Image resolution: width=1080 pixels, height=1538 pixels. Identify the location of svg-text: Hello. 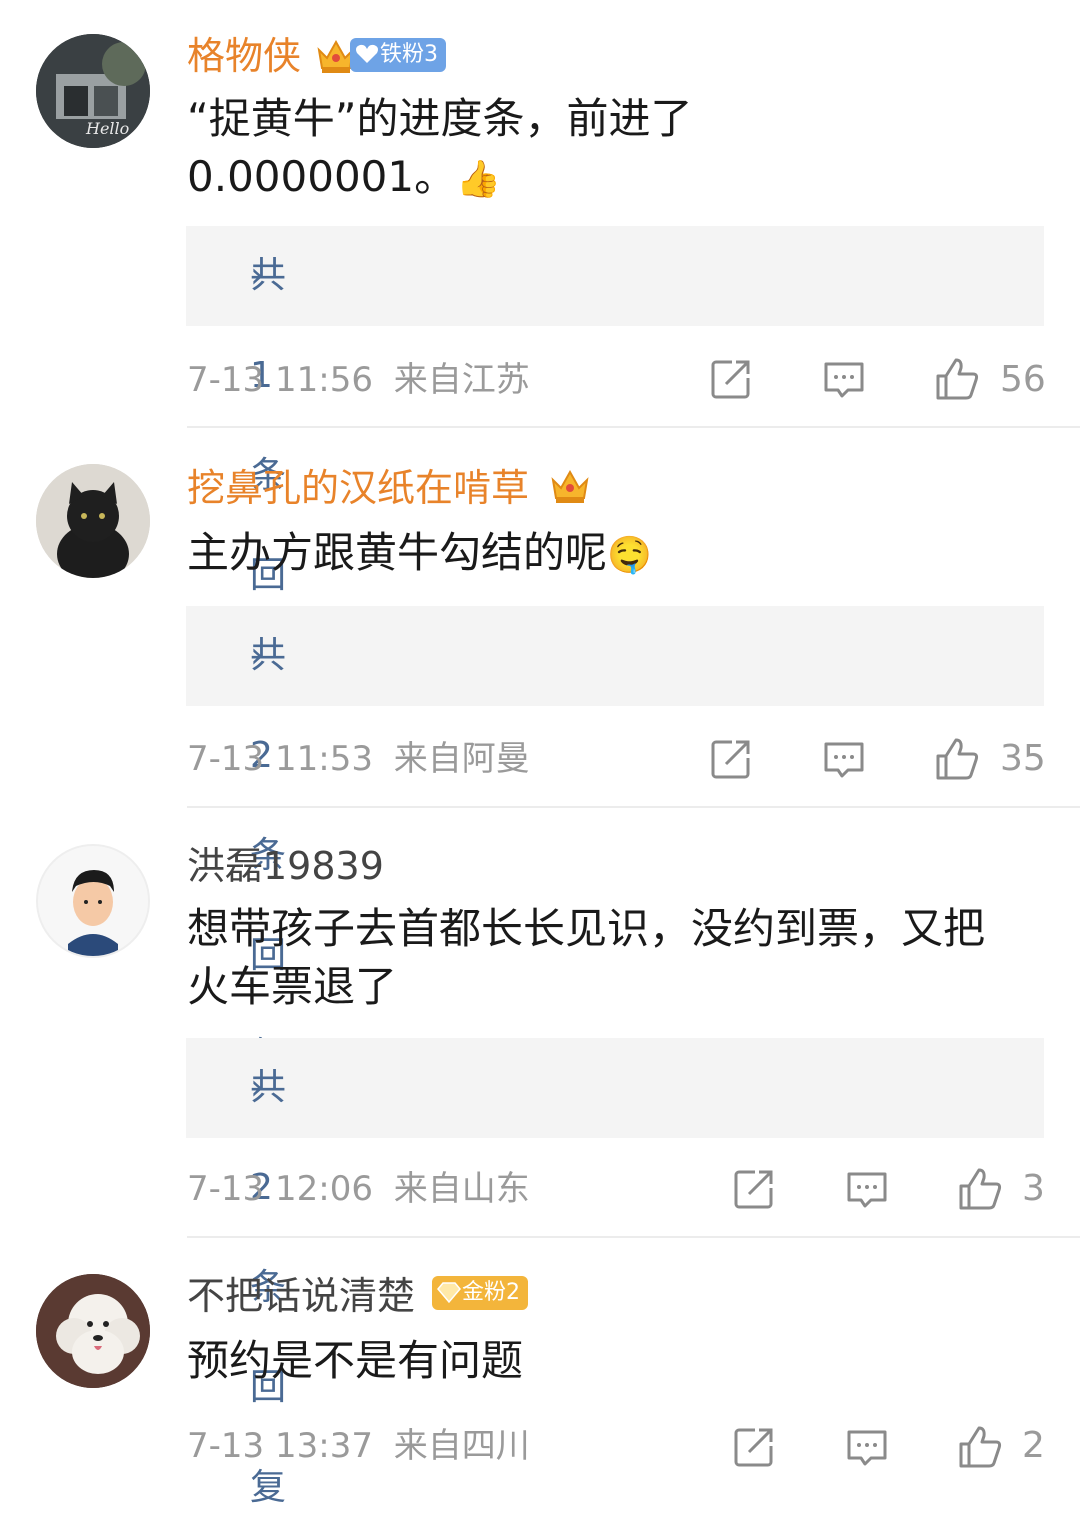
(107, 128).